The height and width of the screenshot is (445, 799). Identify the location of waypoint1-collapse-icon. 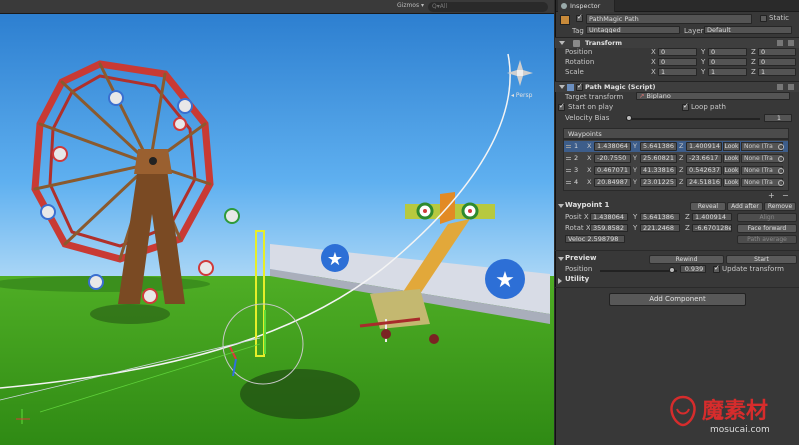
(561, 206).